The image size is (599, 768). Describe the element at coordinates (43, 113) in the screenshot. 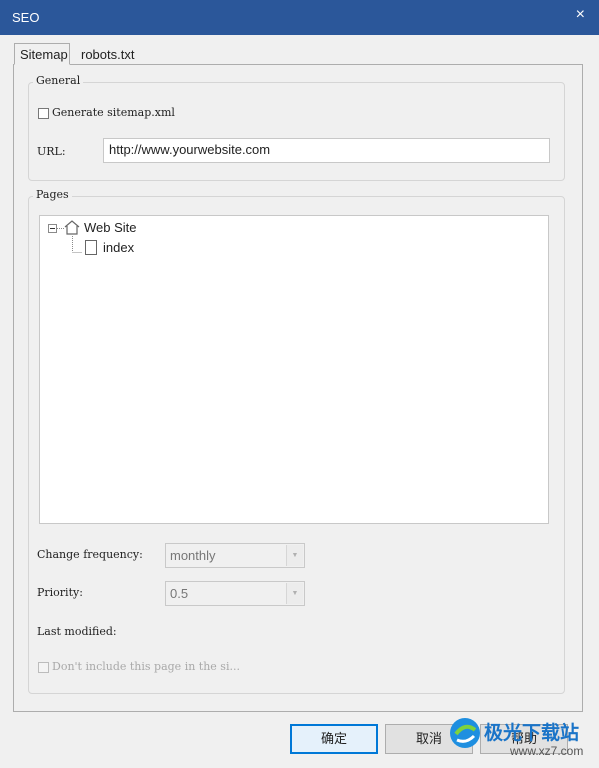

I see `generate-sitemap-checkbox` at that location.